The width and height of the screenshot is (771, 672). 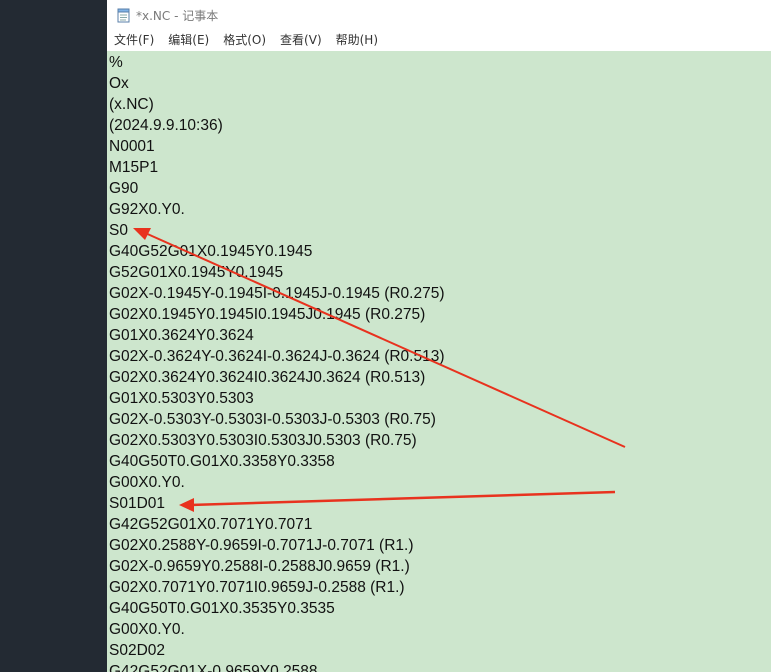 What do you see at coordinates (134, 40) in the screenshot?
I see `menu-file: 文件(F)` at bounding box center [134, 40].